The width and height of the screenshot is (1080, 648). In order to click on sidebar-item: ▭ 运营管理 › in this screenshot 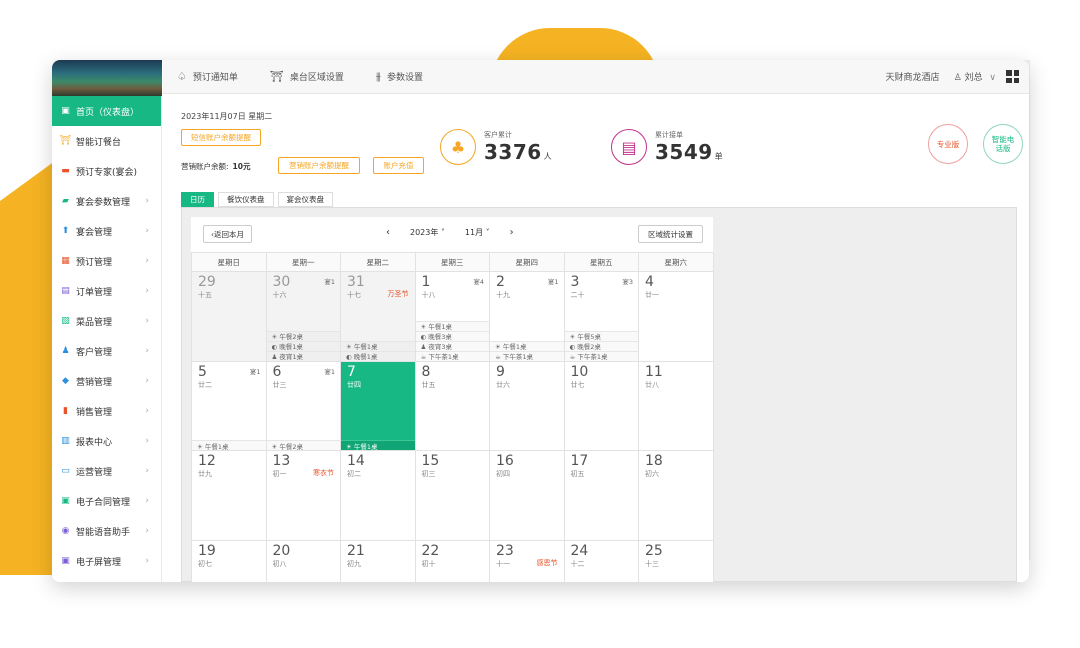, I will do `click(106, 471)`.